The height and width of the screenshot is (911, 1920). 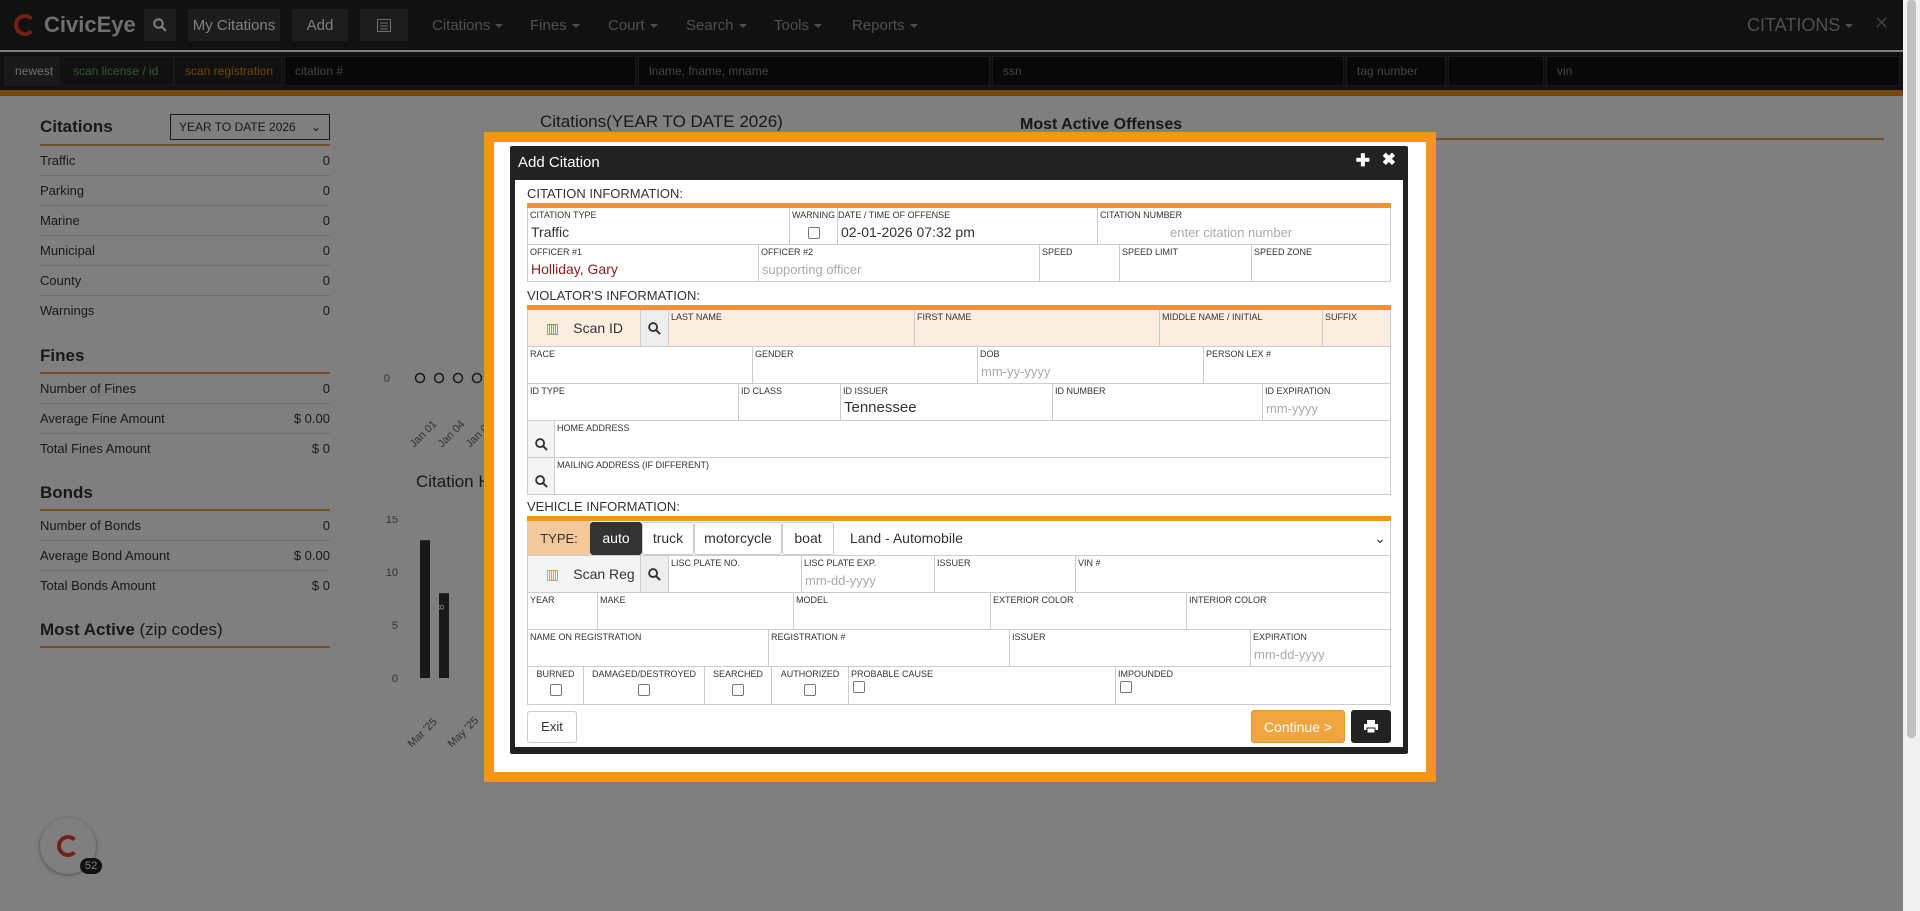 I want to click on speed-limit-field: SPEED LIMIT, so click(x=1186, y=263).